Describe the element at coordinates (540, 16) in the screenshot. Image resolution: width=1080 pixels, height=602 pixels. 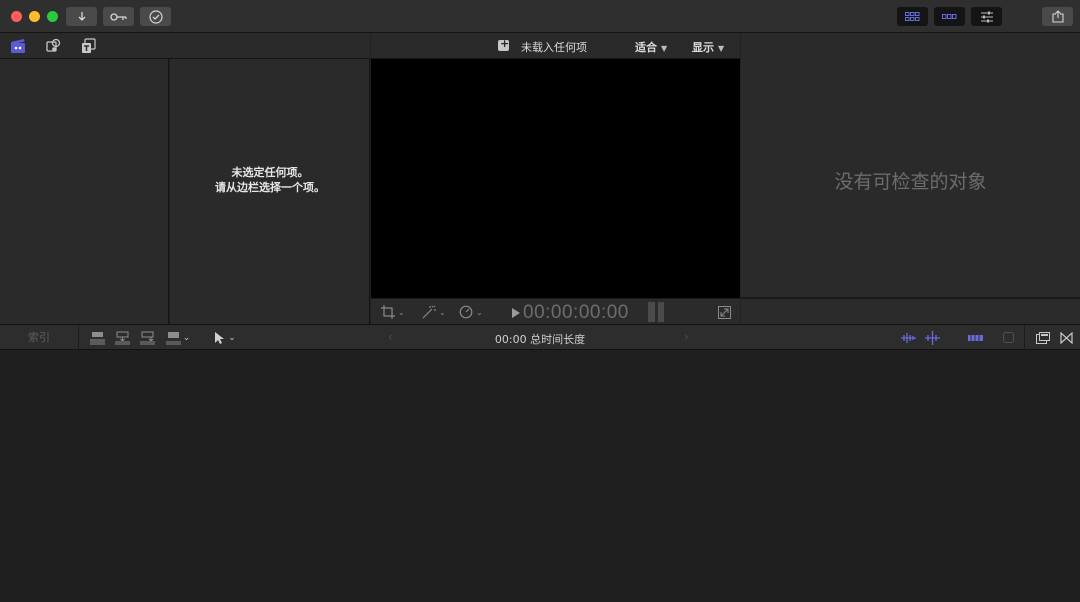
I see `title-bar` at that location.